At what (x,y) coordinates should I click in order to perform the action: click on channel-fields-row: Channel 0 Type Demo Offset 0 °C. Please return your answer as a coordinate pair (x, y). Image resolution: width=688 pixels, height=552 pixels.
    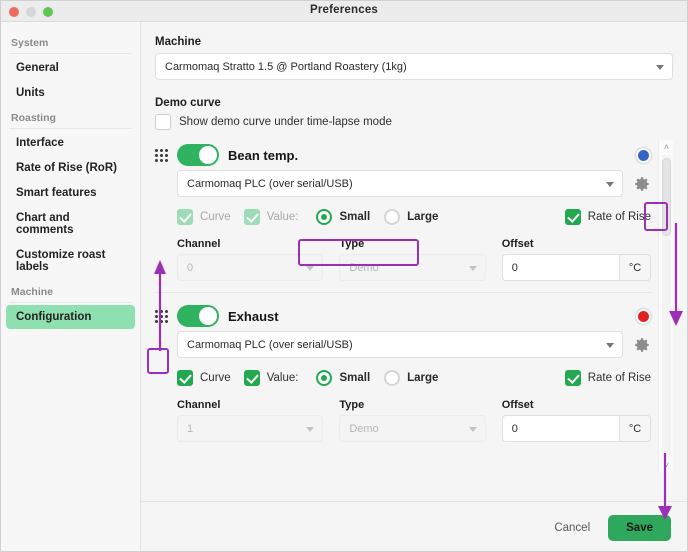
    Looking at the image, I should click on (403, 259).